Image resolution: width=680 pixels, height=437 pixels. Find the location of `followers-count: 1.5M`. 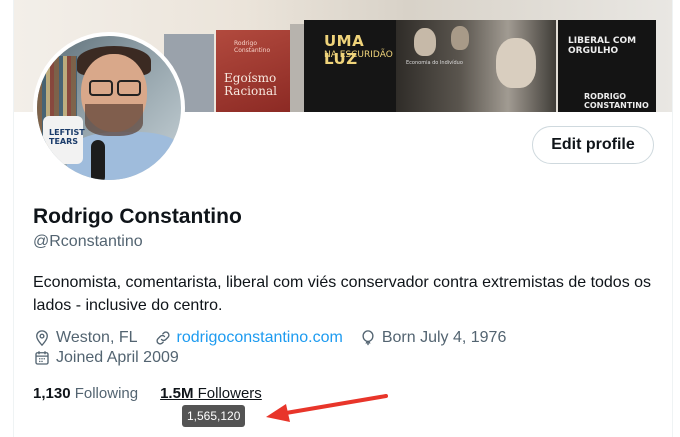

followers-count: 1.5M is located at coordinates (177, 393).